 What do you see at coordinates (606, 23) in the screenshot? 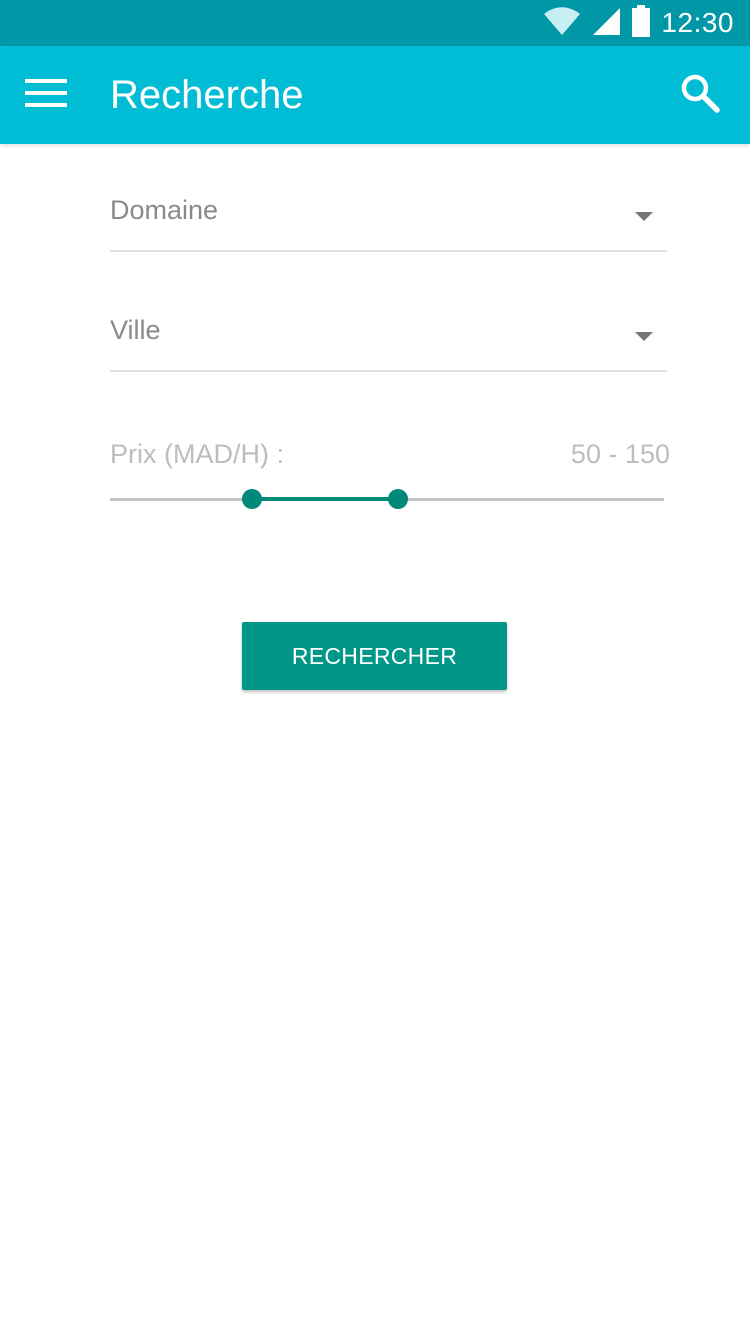
I see `signal-icon` at bounding box center [606, 23].